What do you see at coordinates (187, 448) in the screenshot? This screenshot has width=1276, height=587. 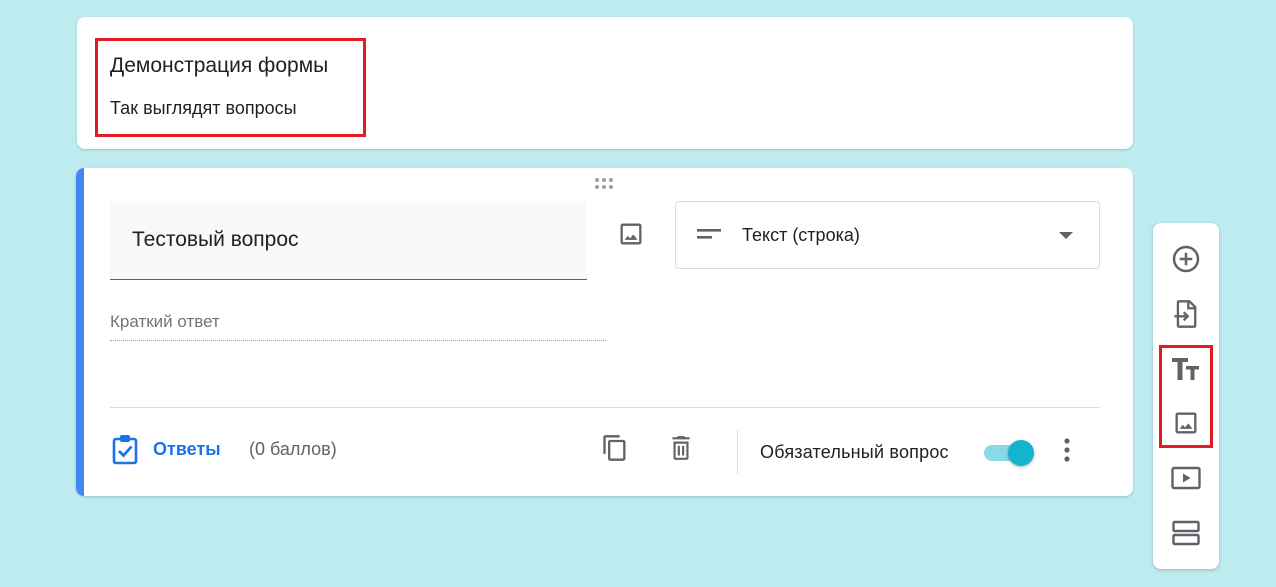 I see `answer-key-label: Ответы` at bounding box center [187, 448].